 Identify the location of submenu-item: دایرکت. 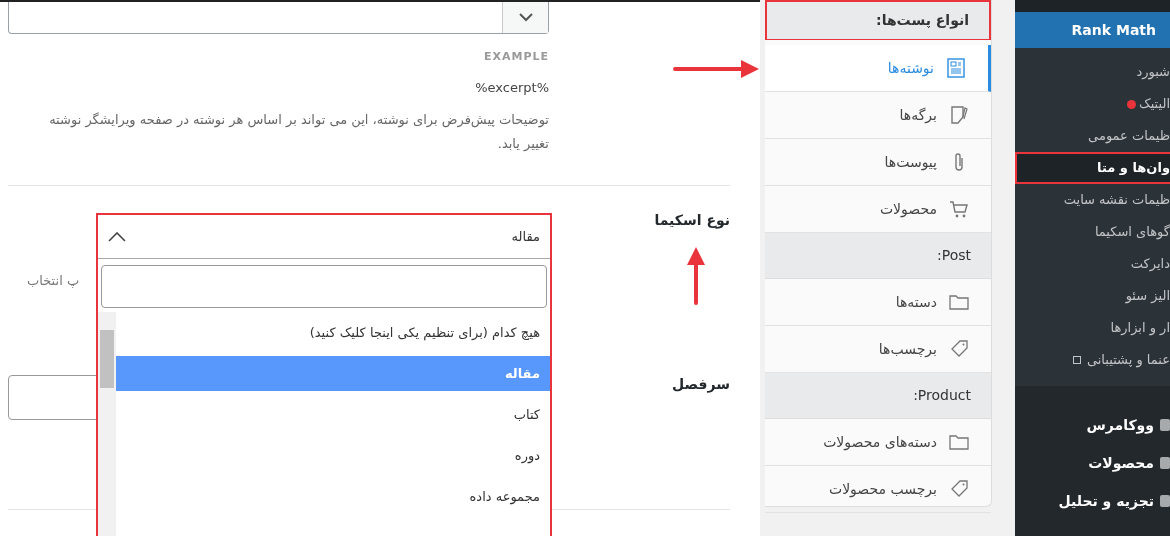
(1092, 264).